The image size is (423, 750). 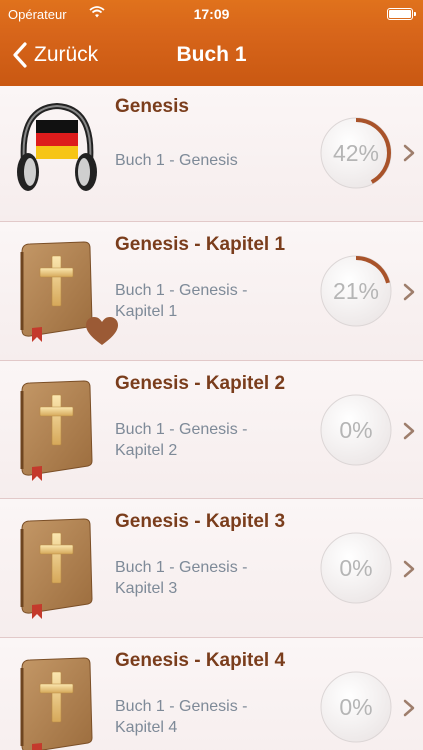 I want to click on item-title: Genesis, so click(x=152, y=106).